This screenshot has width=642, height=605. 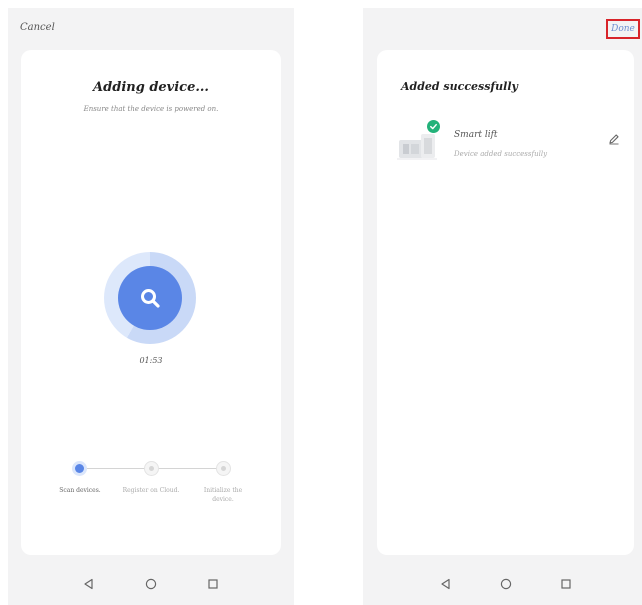 I want to click on success-check-badge, so click(x=433, y=126).